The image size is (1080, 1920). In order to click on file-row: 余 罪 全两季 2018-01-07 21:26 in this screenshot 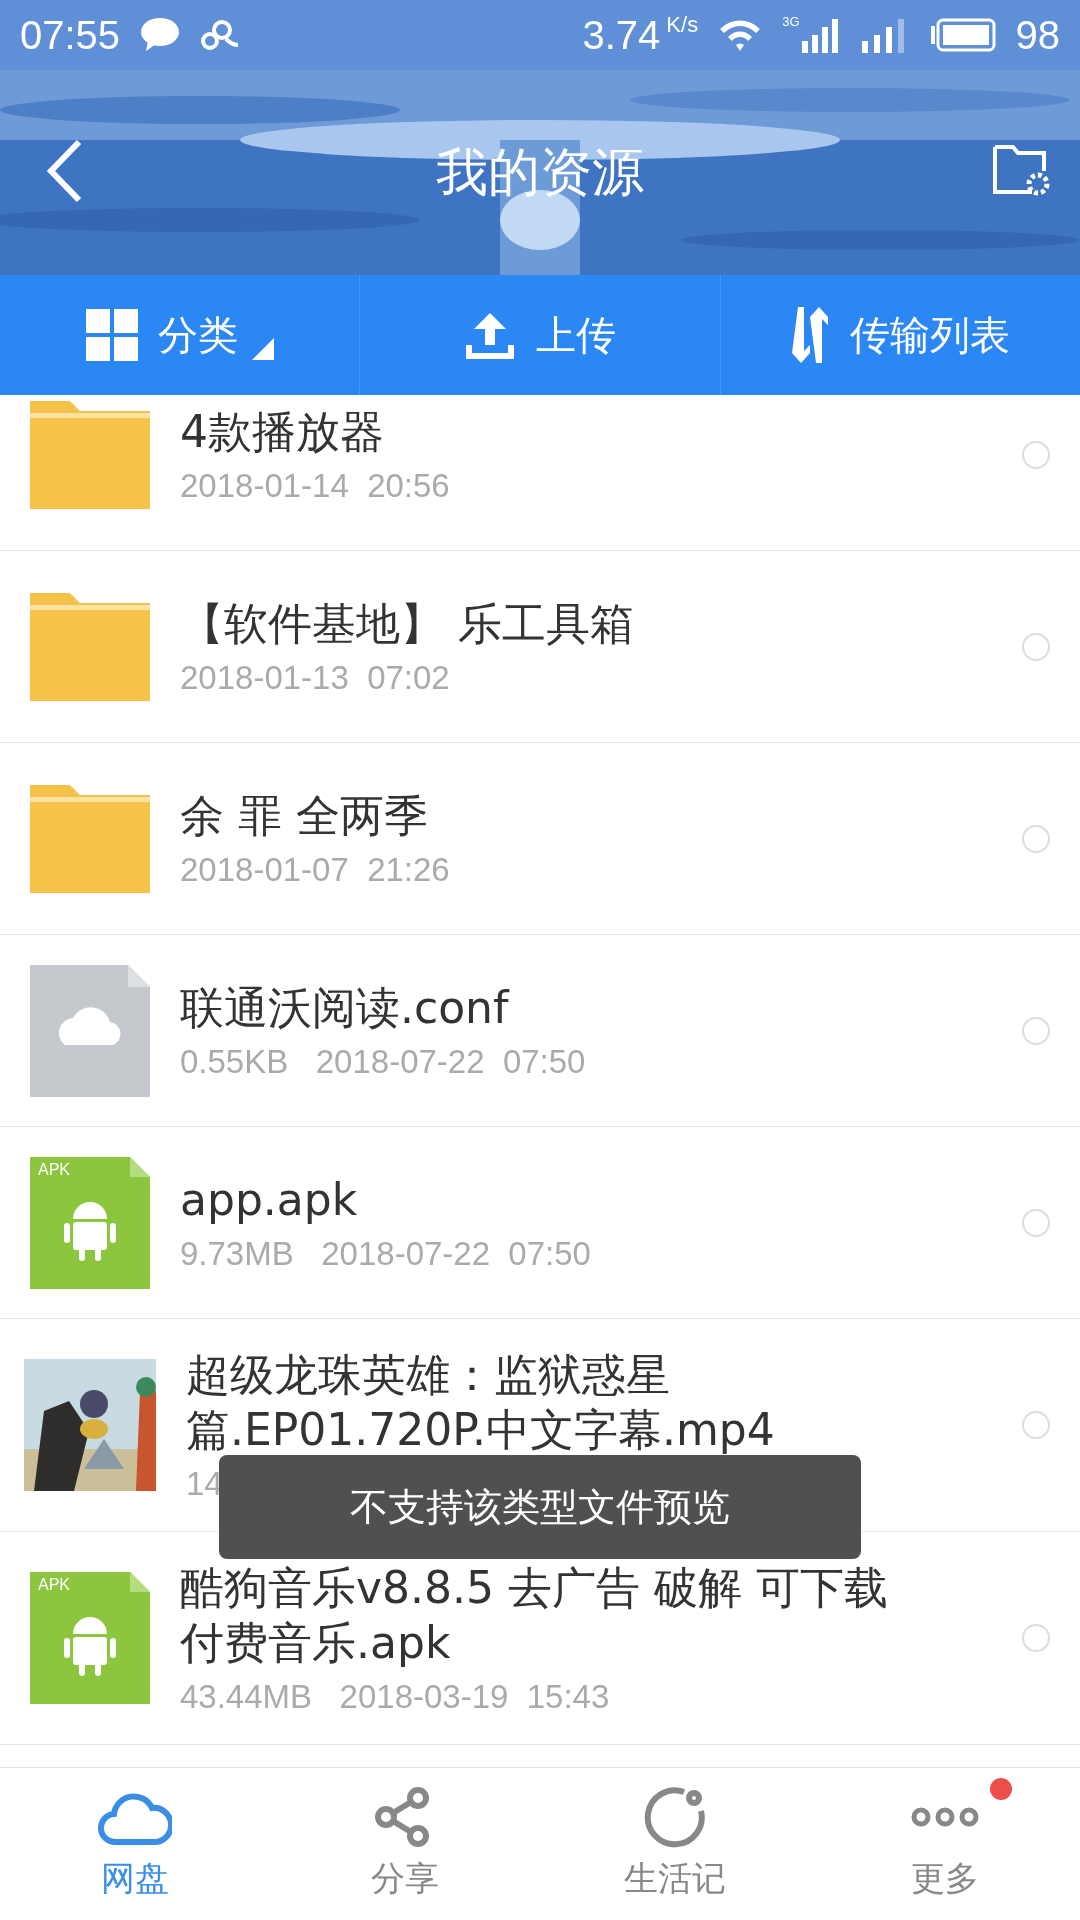, I will do `click(540, 839)`.